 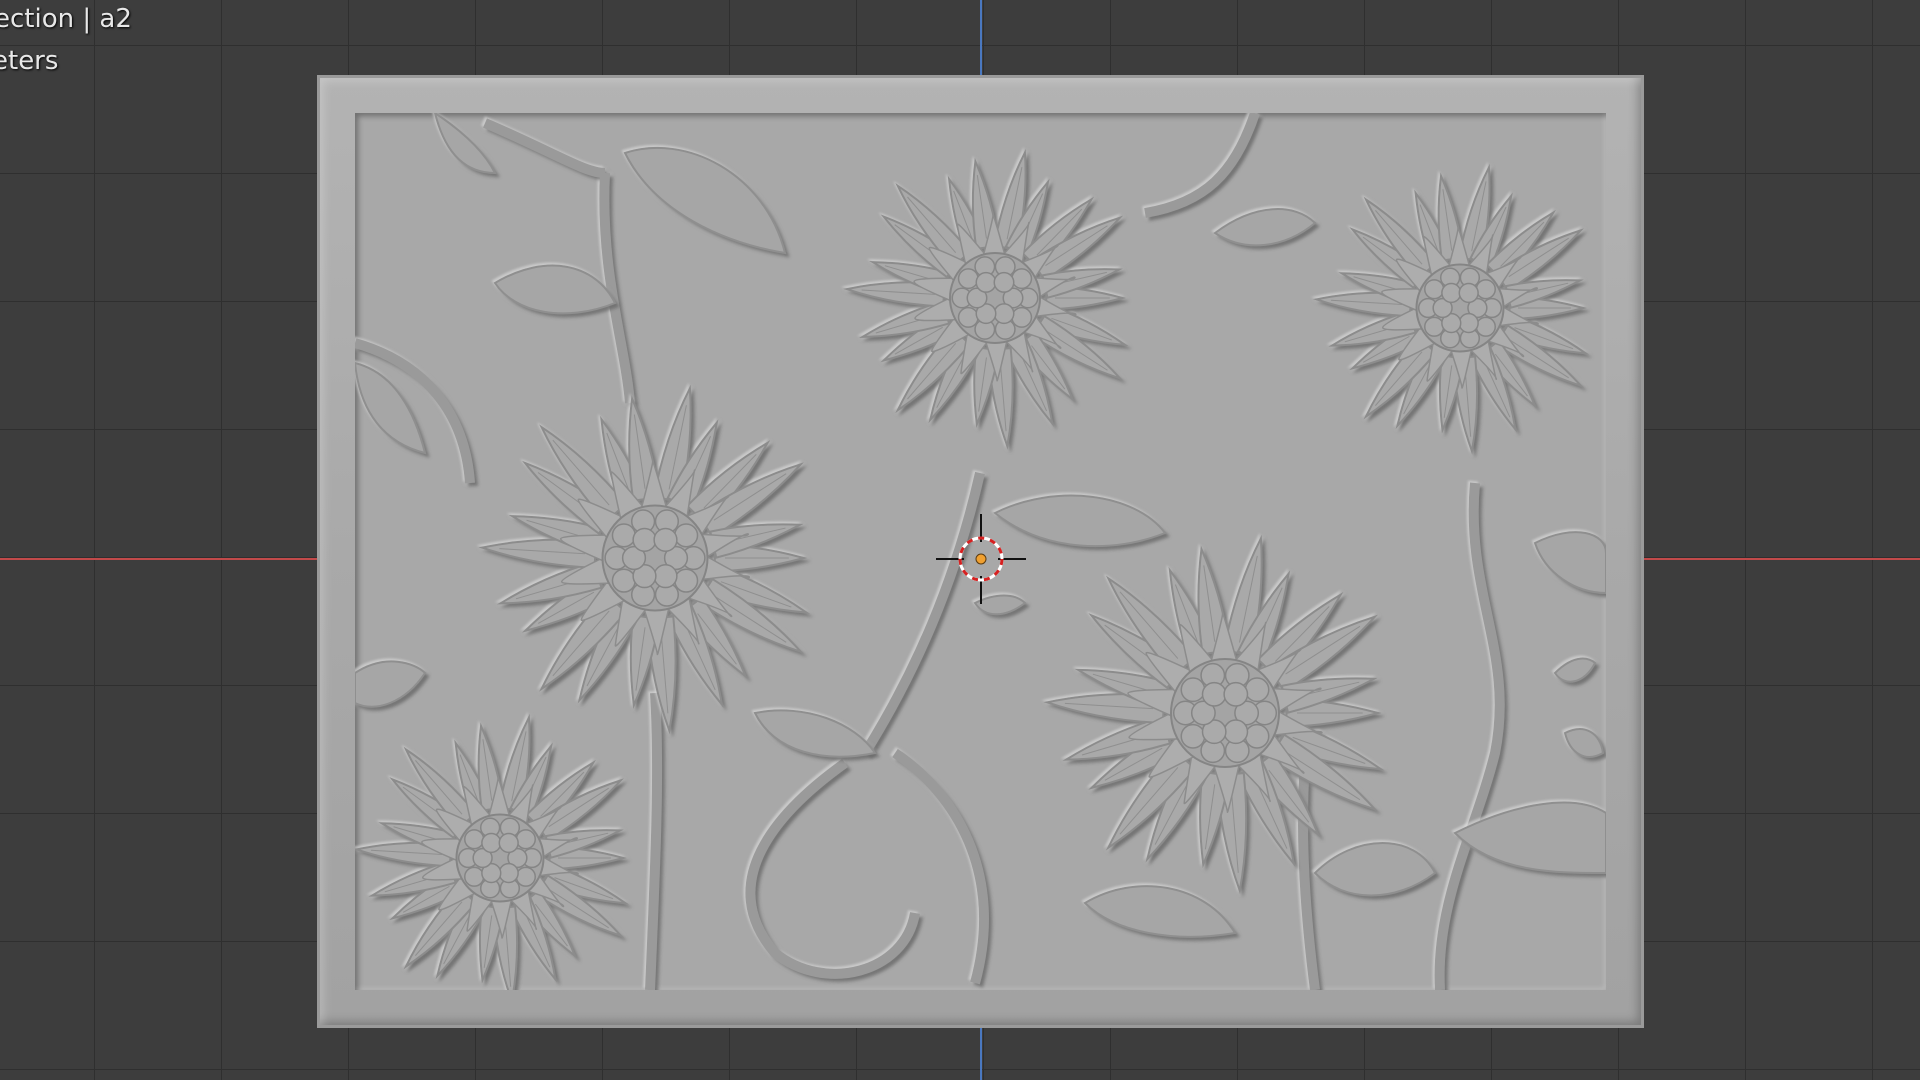 What do you see at coordinates (981, 559) in the screenshot?
I see `3d-cursor-icon` at bounding box center [981, 559].